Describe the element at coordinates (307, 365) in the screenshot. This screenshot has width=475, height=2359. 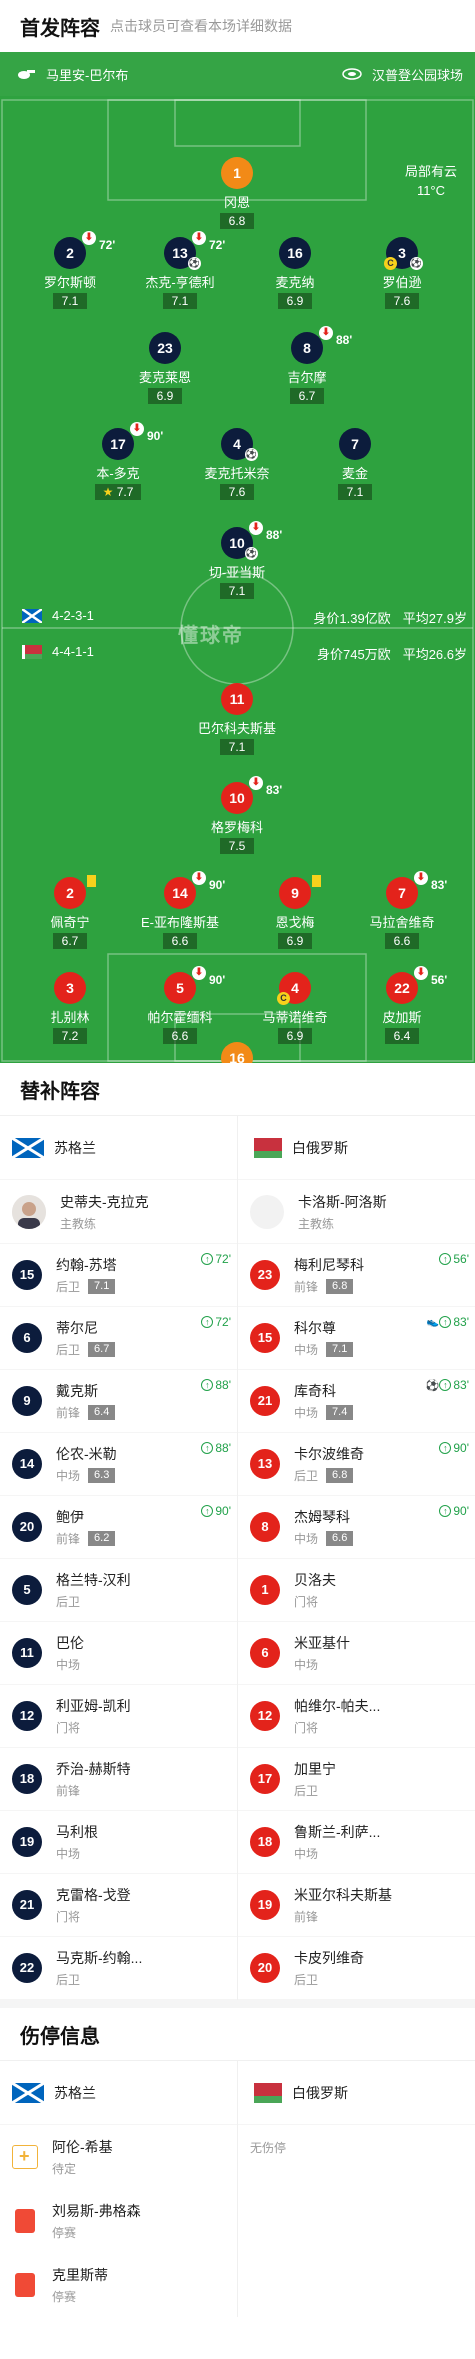
I see `home-player: 8 ⬇ 88' 吉尔摩 6.7` at that location.